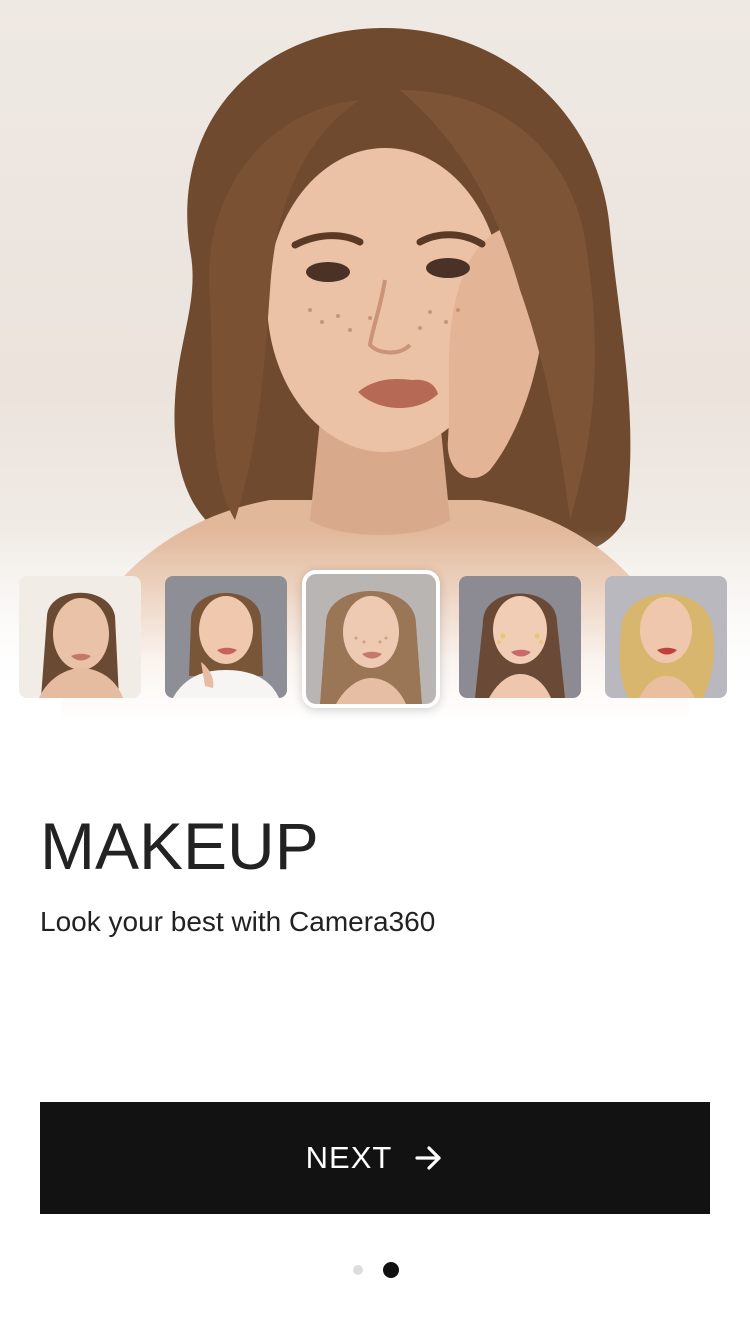 The image size is (750, 1334). I want to click on page-title: MAKEUP, so click(179, 846).